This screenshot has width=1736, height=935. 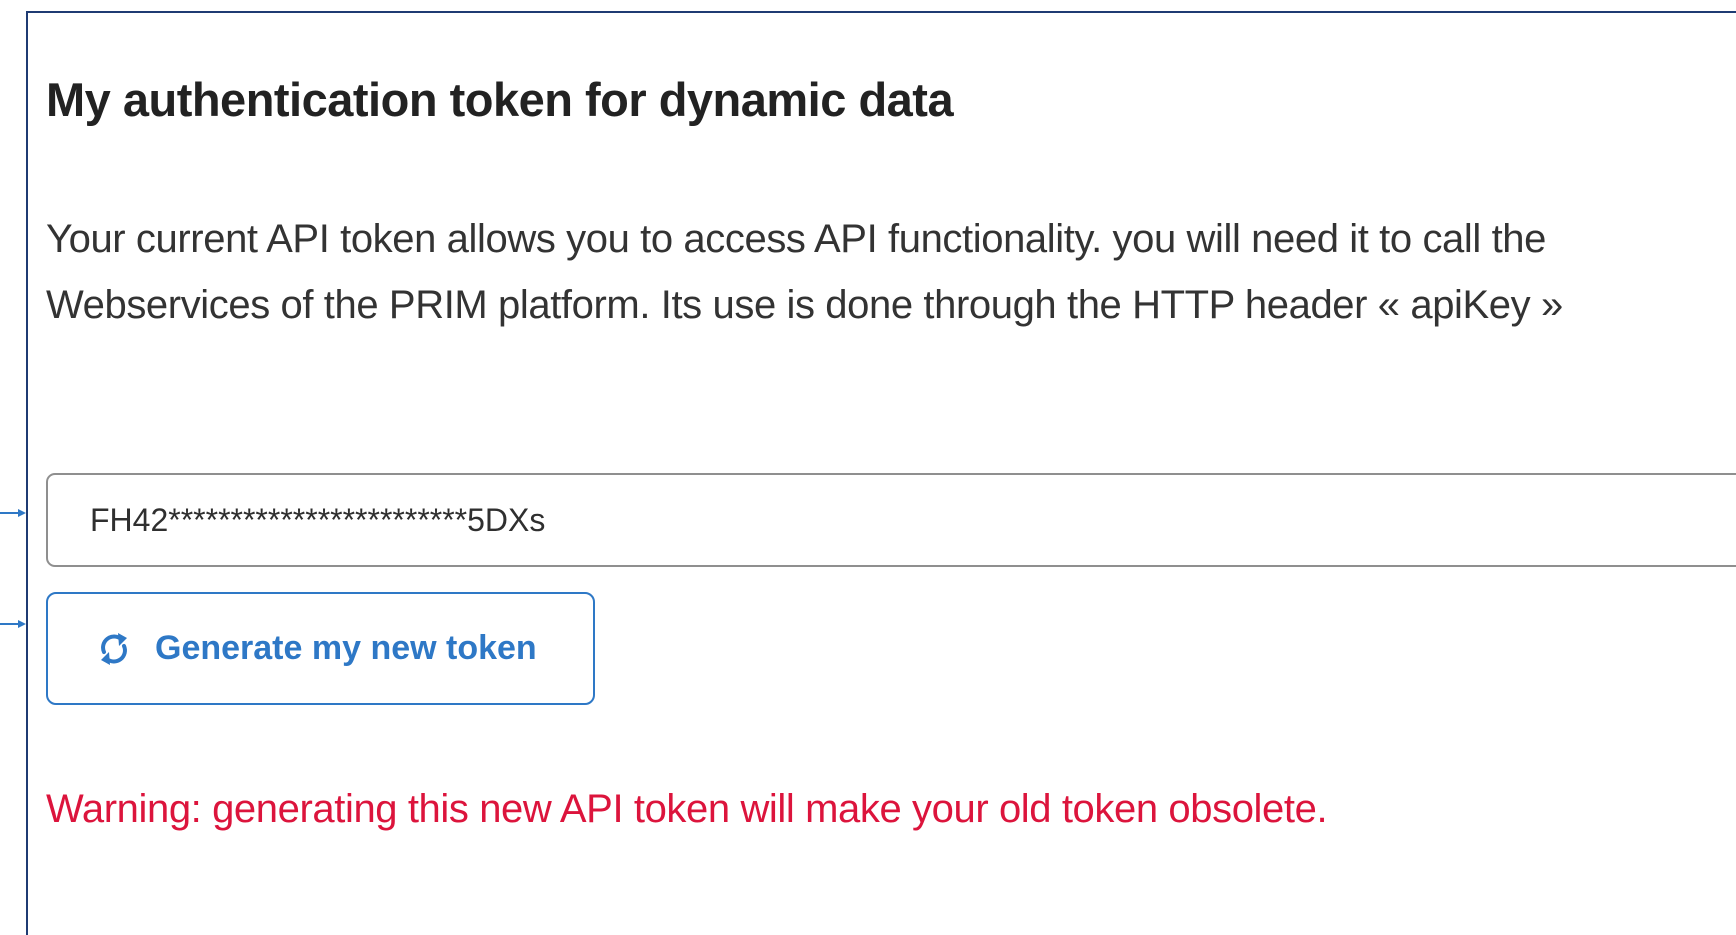 I want to click on generate-token-button: Generate my new token, so click(x=320, y=648).